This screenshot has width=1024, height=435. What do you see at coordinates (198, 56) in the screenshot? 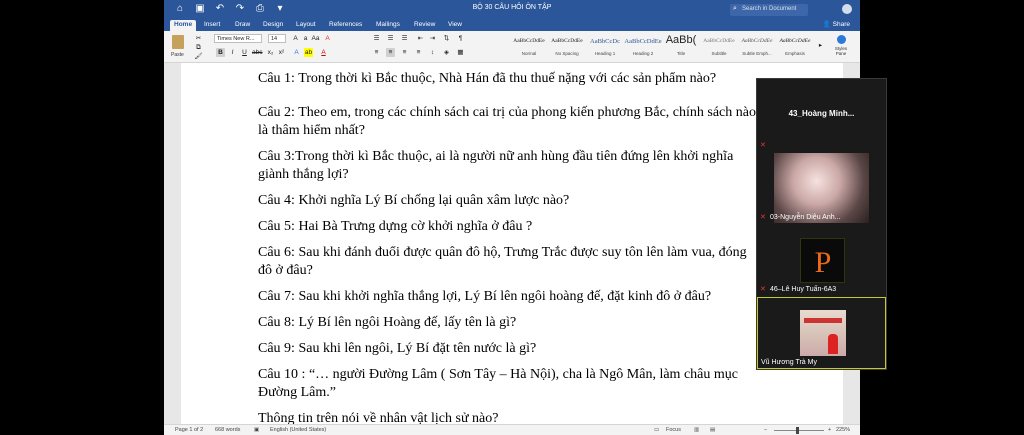
I see `format-painter-icon: 🖌` at bounding box center [198, 56].